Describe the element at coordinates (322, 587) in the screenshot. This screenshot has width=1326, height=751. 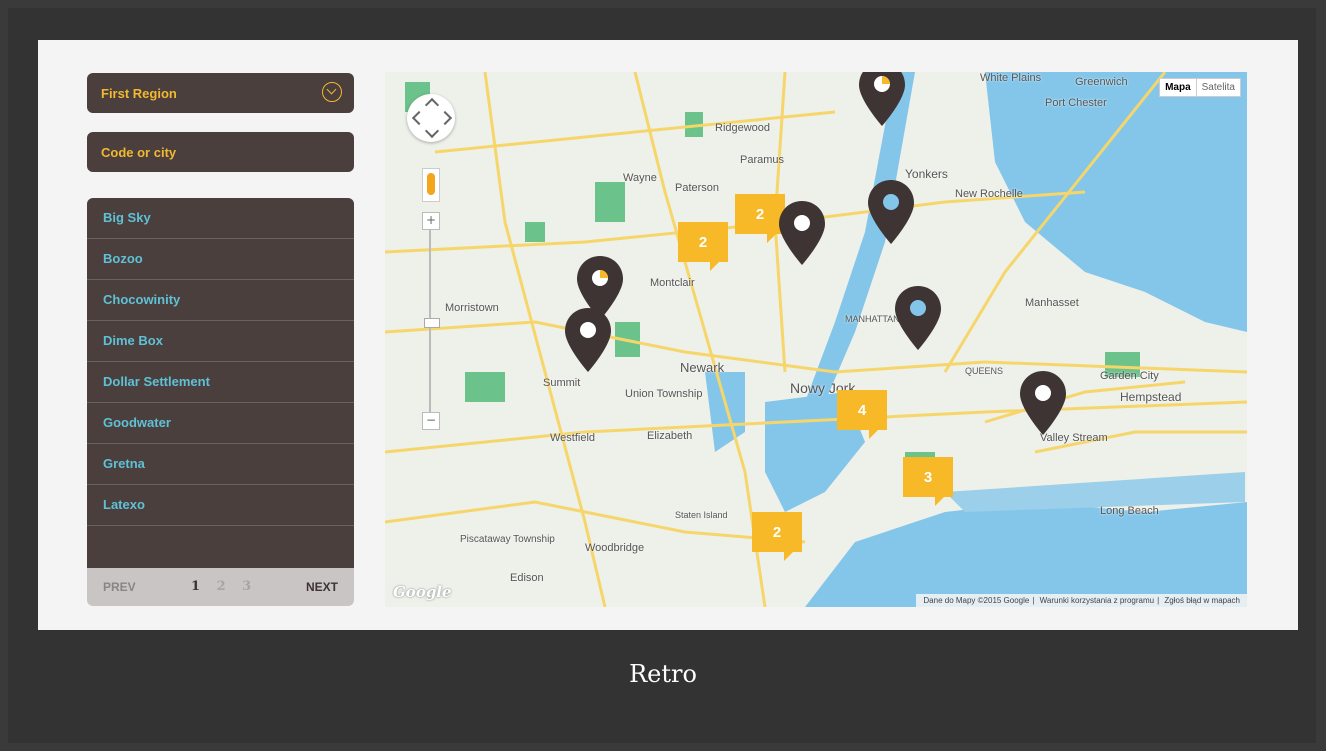
I see `next-button: NEXT` at that location.